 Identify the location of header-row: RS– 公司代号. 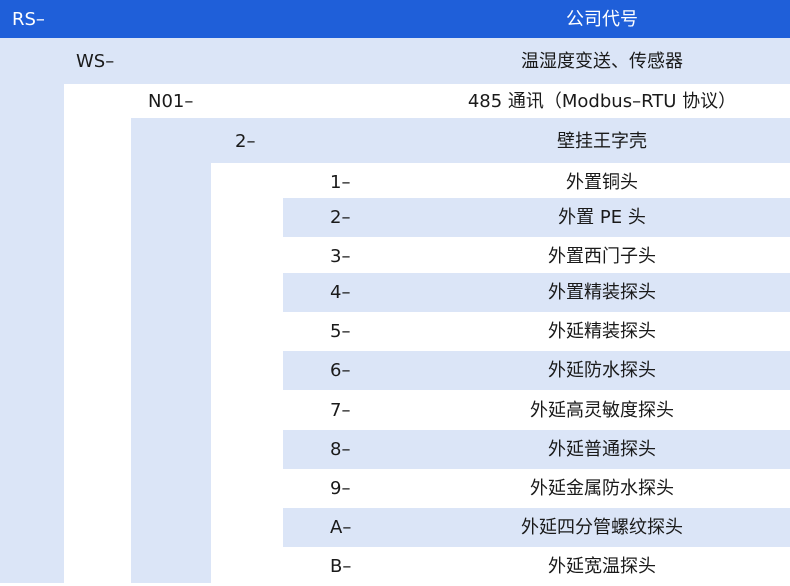
(395, 19).